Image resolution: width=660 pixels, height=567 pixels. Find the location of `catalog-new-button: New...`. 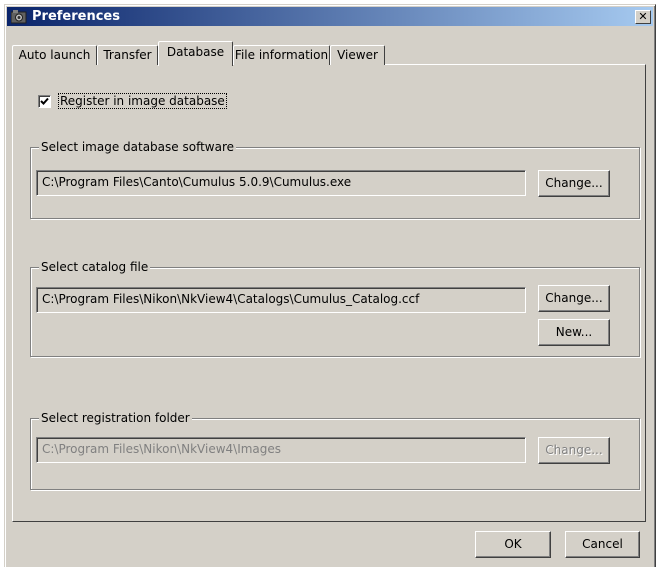

catalog-new-button: New... is located at coordinates (574, 332).